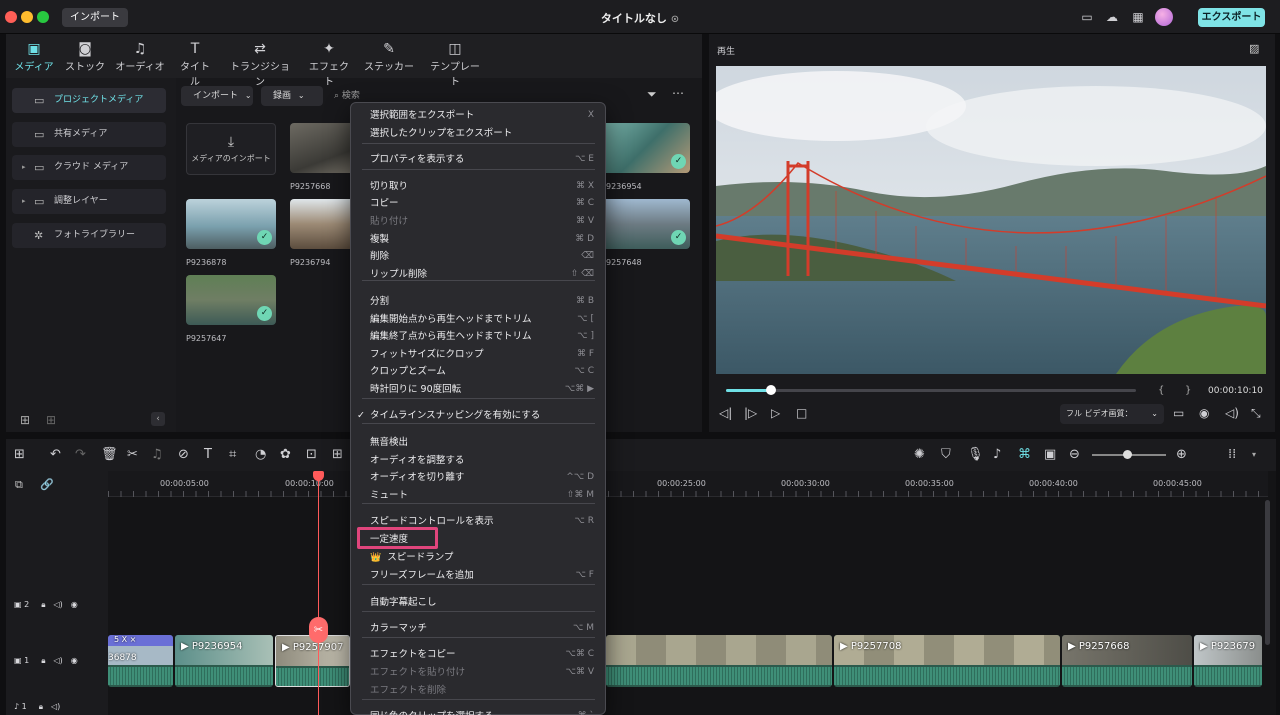 The image size is (1280, 715). I want to click on tab-media: ▣ メディア, so click(34, 57).